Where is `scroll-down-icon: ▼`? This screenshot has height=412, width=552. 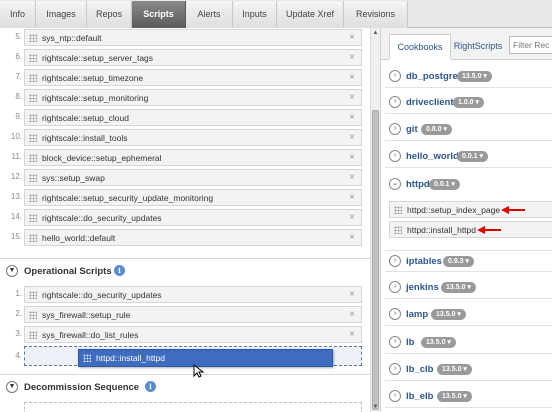
scroll-down-icon: ▼ is located at coordinates (375, 407).